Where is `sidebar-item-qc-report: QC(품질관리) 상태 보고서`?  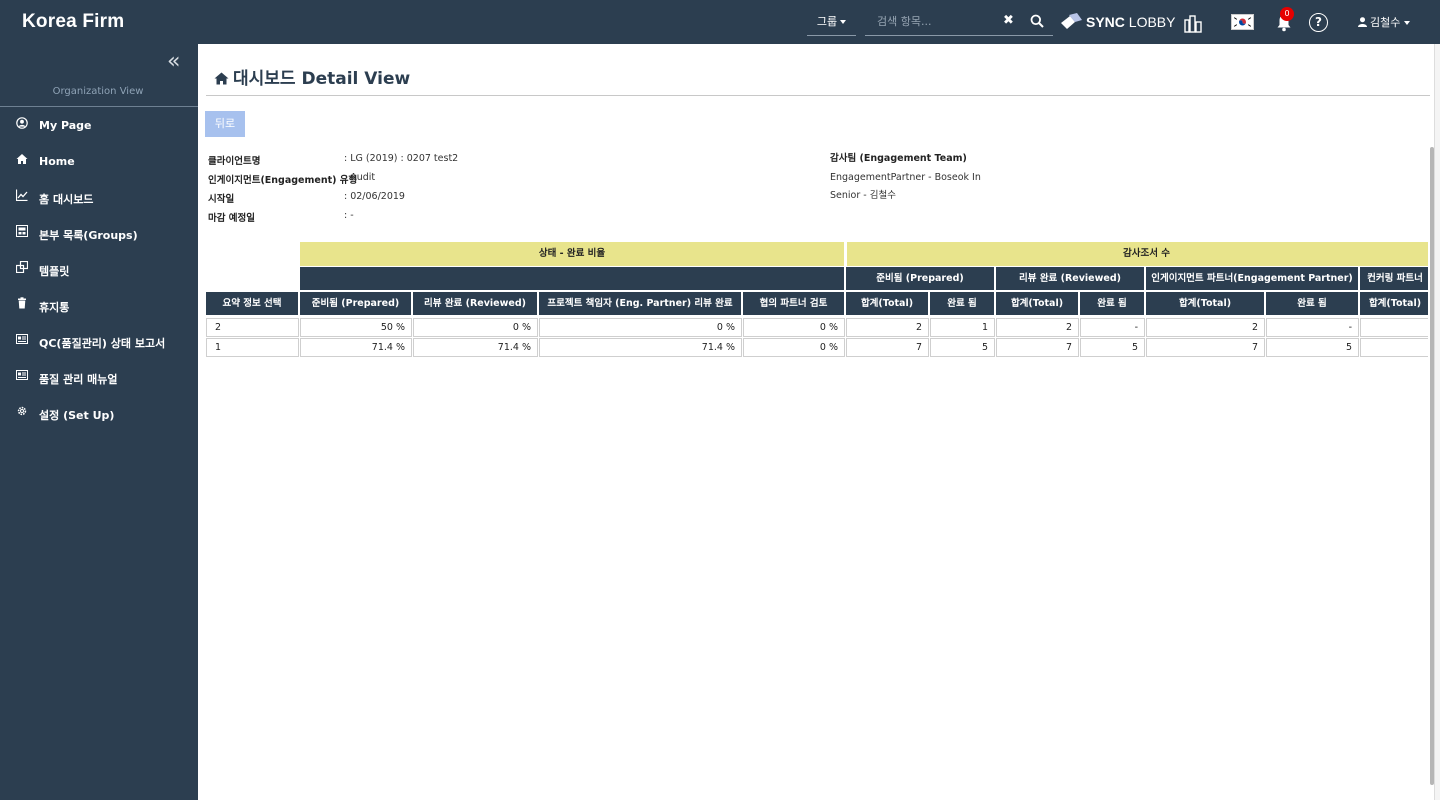 sidebar-item-qc-report: QC(품질관리) 상태 보고서 is located at coordinates (99, 341).